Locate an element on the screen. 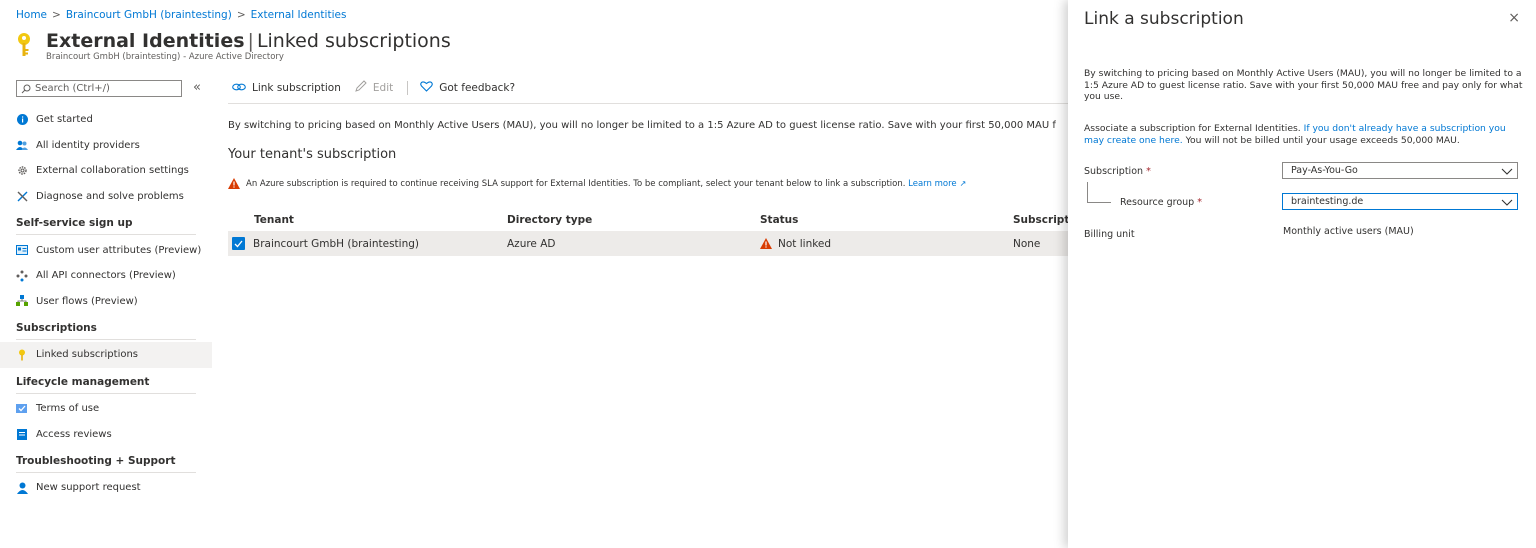  gear-icon is located at coordinates (22, 171).